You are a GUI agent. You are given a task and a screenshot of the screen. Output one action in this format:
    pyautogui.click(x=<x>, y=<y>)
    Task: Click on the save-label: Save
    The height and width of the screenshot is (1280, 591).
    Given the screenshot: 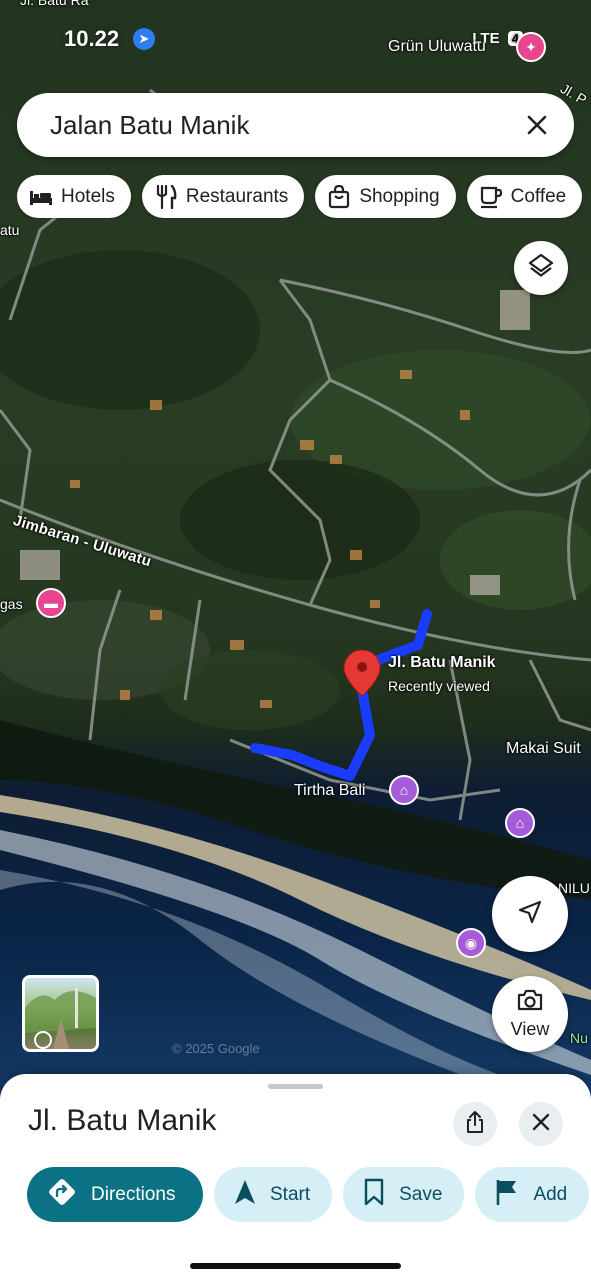 What is the action you would take?
    pyautogui.click(x=421, y=1194)
    